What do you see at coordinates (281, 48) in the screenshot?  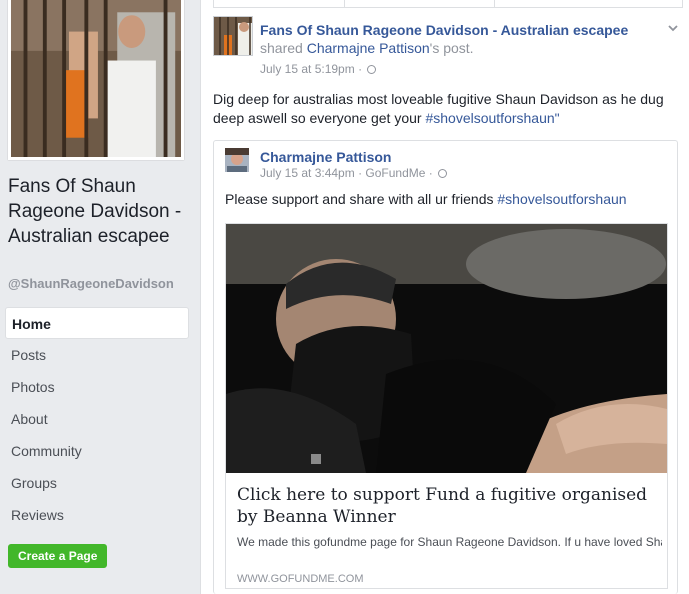 I see `shared-prefix: shared` at bounding box center [281, 48].